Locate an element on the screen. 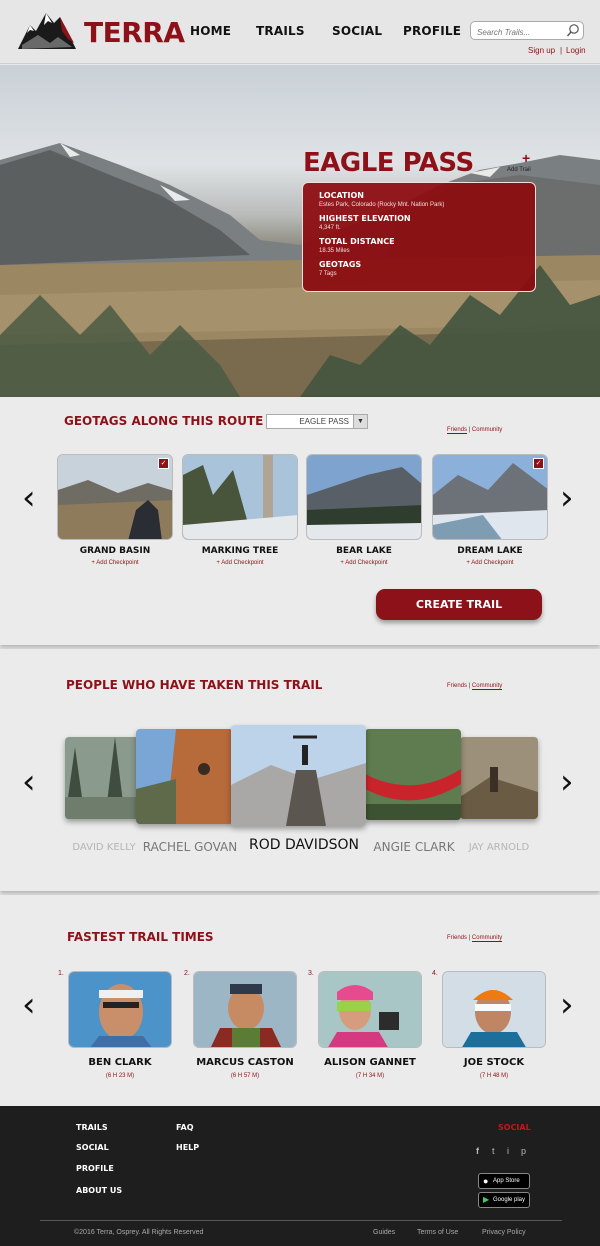  geotag-card-bear-lake is located at coordinates (364, 497).